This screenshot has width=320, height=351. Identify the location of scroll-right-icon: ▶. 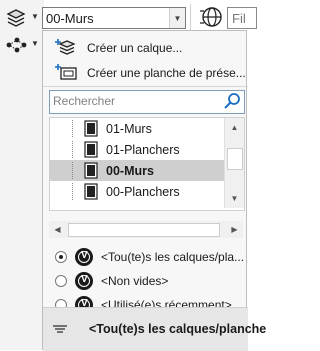
(234, 229).